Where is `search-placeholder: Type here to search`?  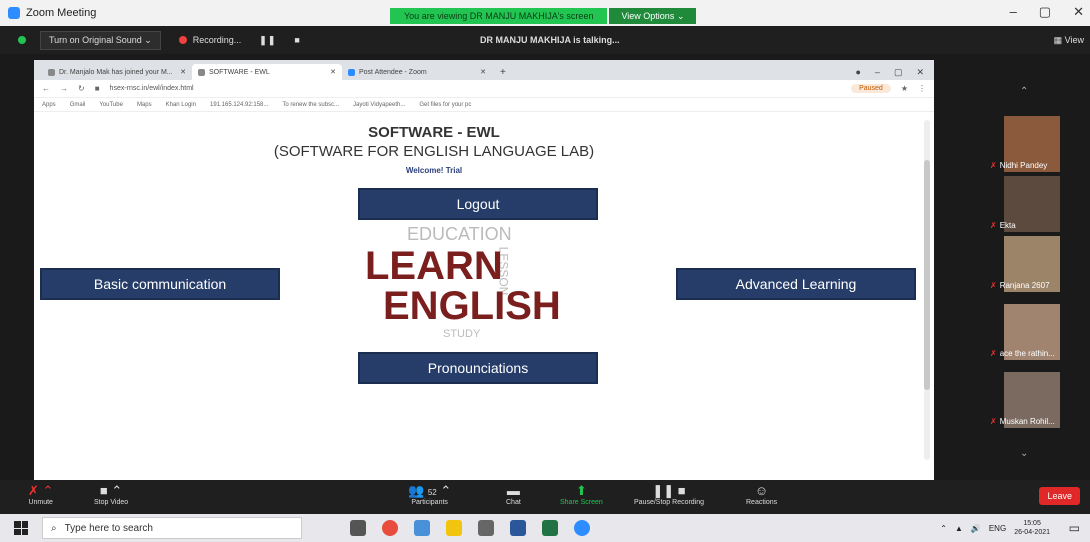
search-placeholder: Type here to search is located at coordinates (108, 528).